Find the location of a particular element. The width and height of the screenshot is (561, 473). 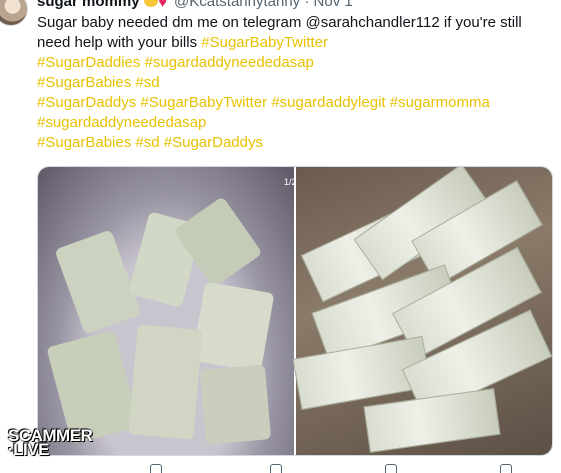

media-counter: 1/2 is located at coordinates (290, 182).